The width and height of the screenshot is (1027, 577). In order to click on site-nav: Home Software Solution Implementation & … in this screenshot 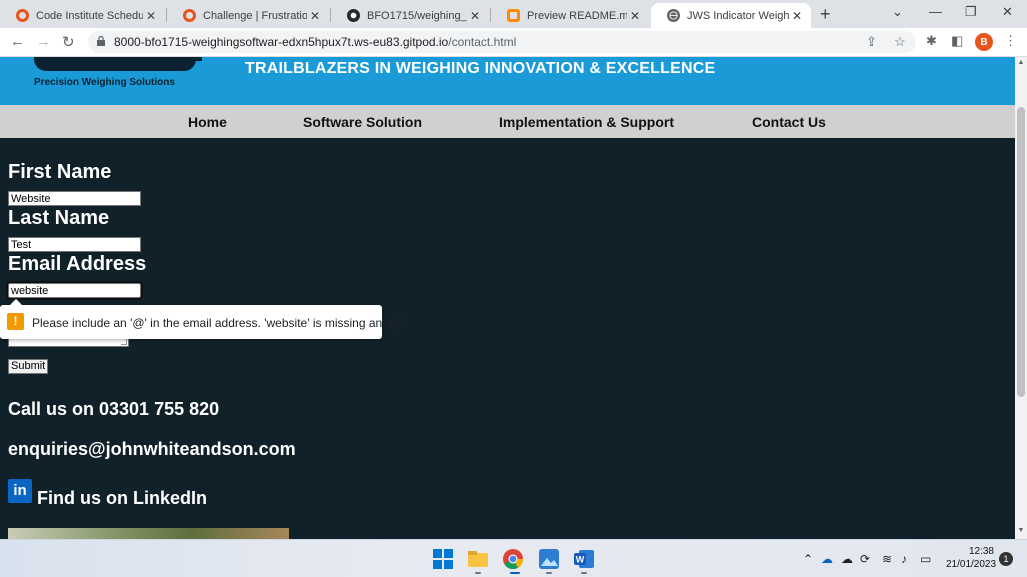, I will do `click(507, 121)`.